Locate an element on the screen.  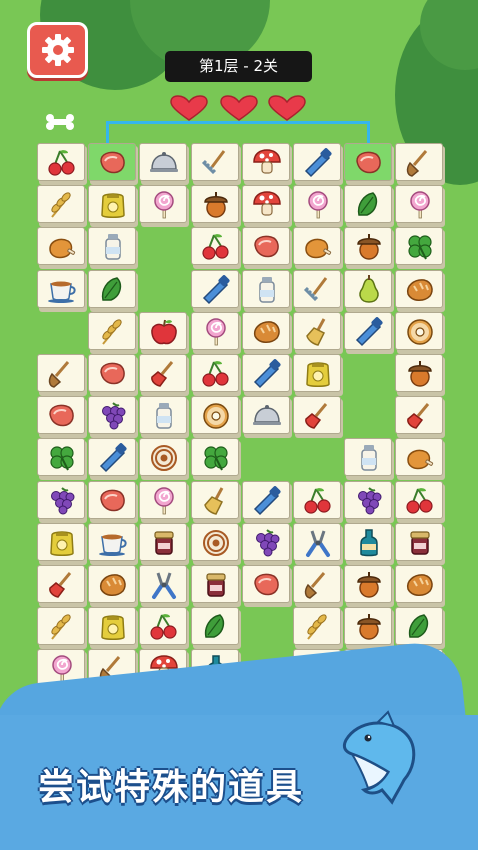
clover-icon is located at coordinates (215, 458).